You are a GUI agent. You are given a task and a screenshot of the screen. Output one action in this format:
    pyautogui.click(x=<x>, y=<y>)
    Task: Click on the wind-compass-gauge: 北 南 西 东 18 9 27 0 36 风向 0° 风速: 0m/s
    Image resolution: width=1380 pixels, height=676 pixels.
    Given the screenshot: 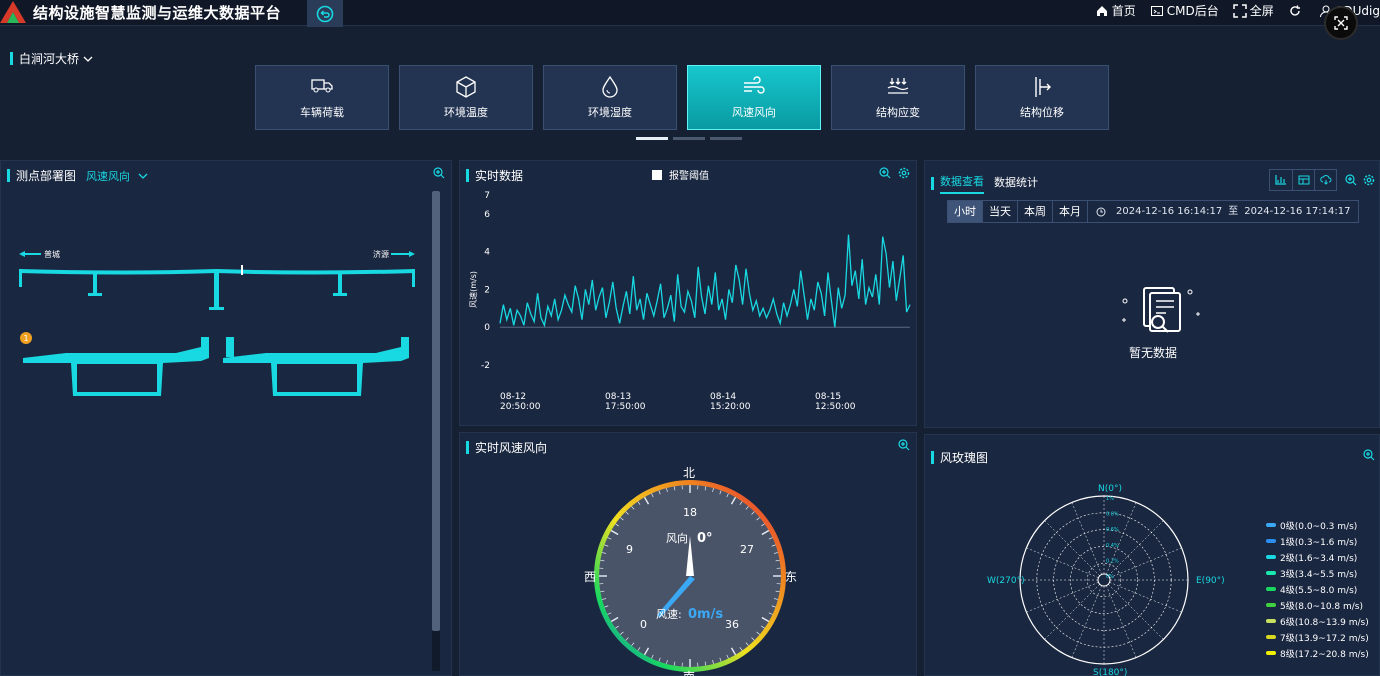 What is the action you would take?
    pyautogui.click(x=690, y=571)
    